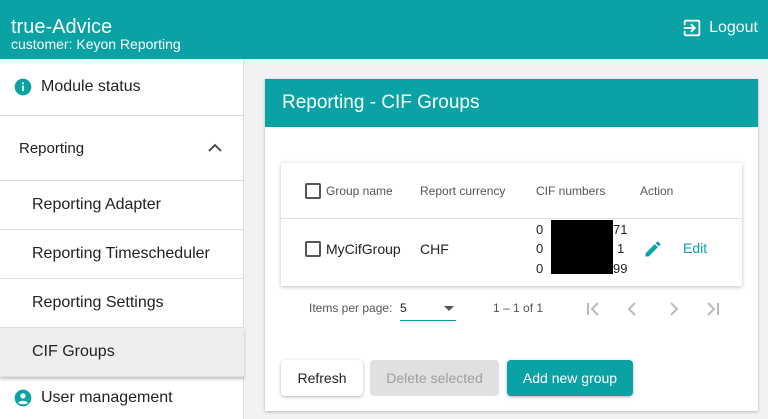 Image resolution: width=768 pixels, height=419 pixels. I want to click on redaction-block, so click(582, 247).